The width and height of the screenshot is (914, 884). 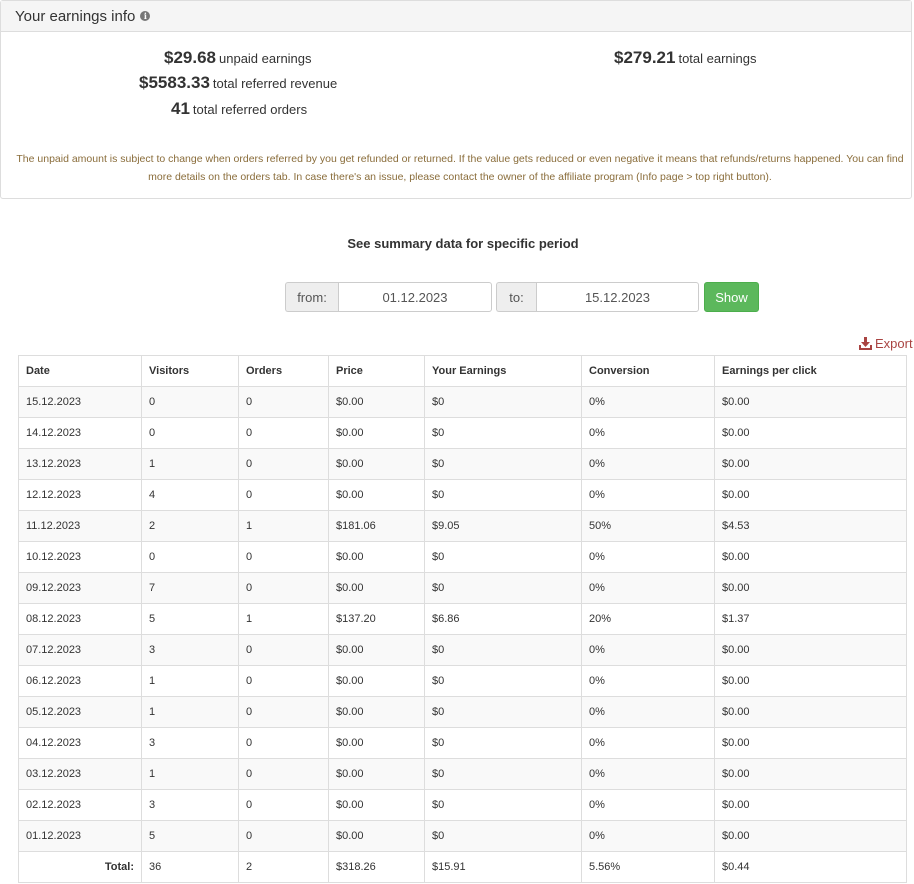 I want to click on from-date-input: 01.12.2023, so click(x=415, y=297).